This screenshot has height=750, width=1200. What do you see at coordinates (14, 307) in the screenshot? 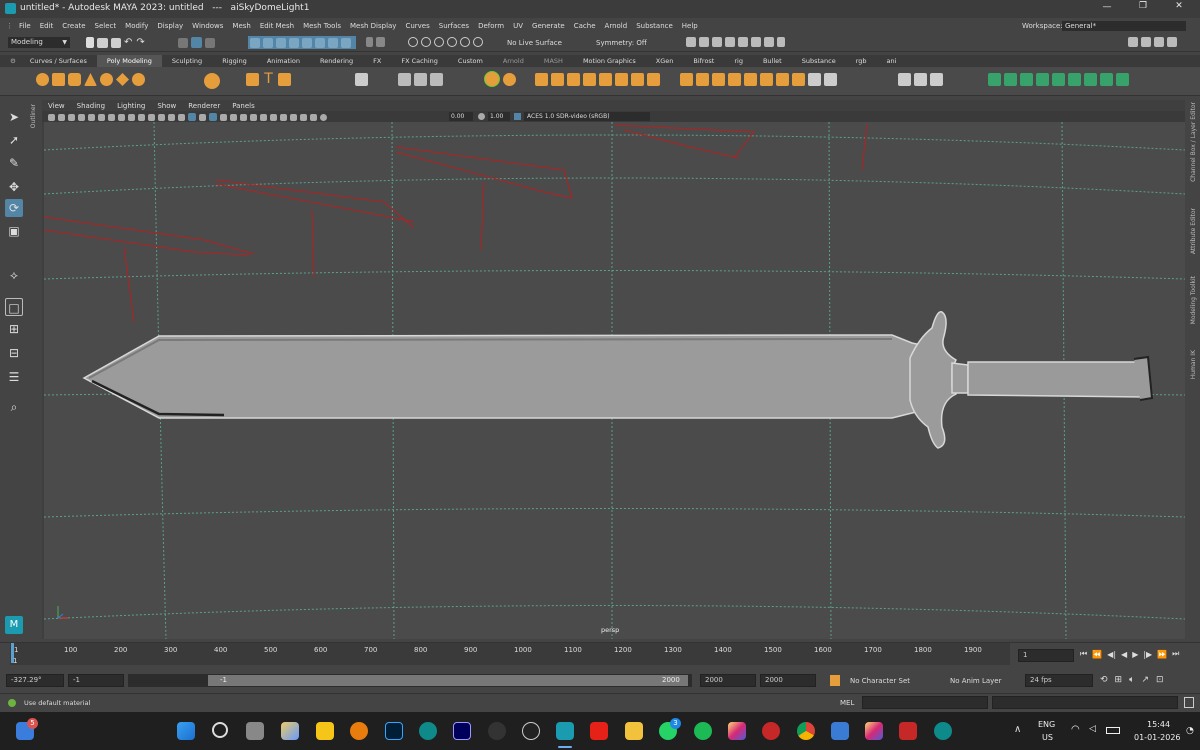
I see `single-perspective-layout-icon: □` at bounding box center [14, 307].